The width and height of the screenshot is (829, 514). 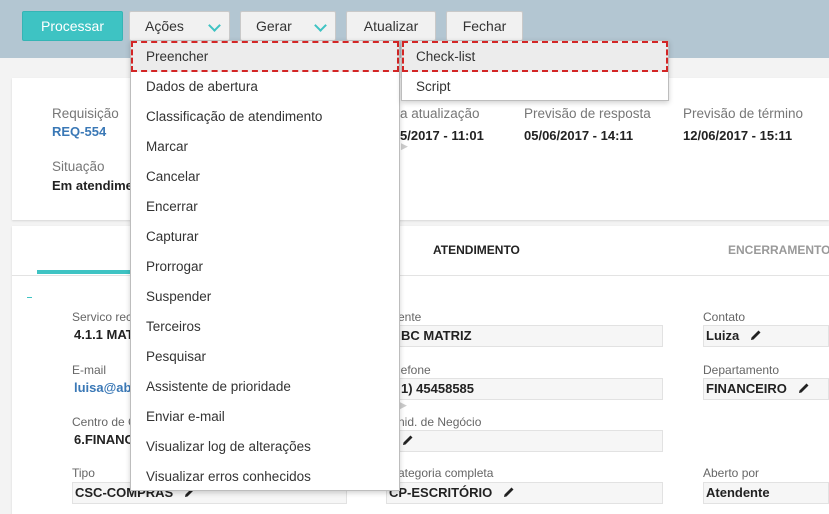 I want to click on categoria-value: CP-ESCRITÓRIO, so click(x=441, y=492).